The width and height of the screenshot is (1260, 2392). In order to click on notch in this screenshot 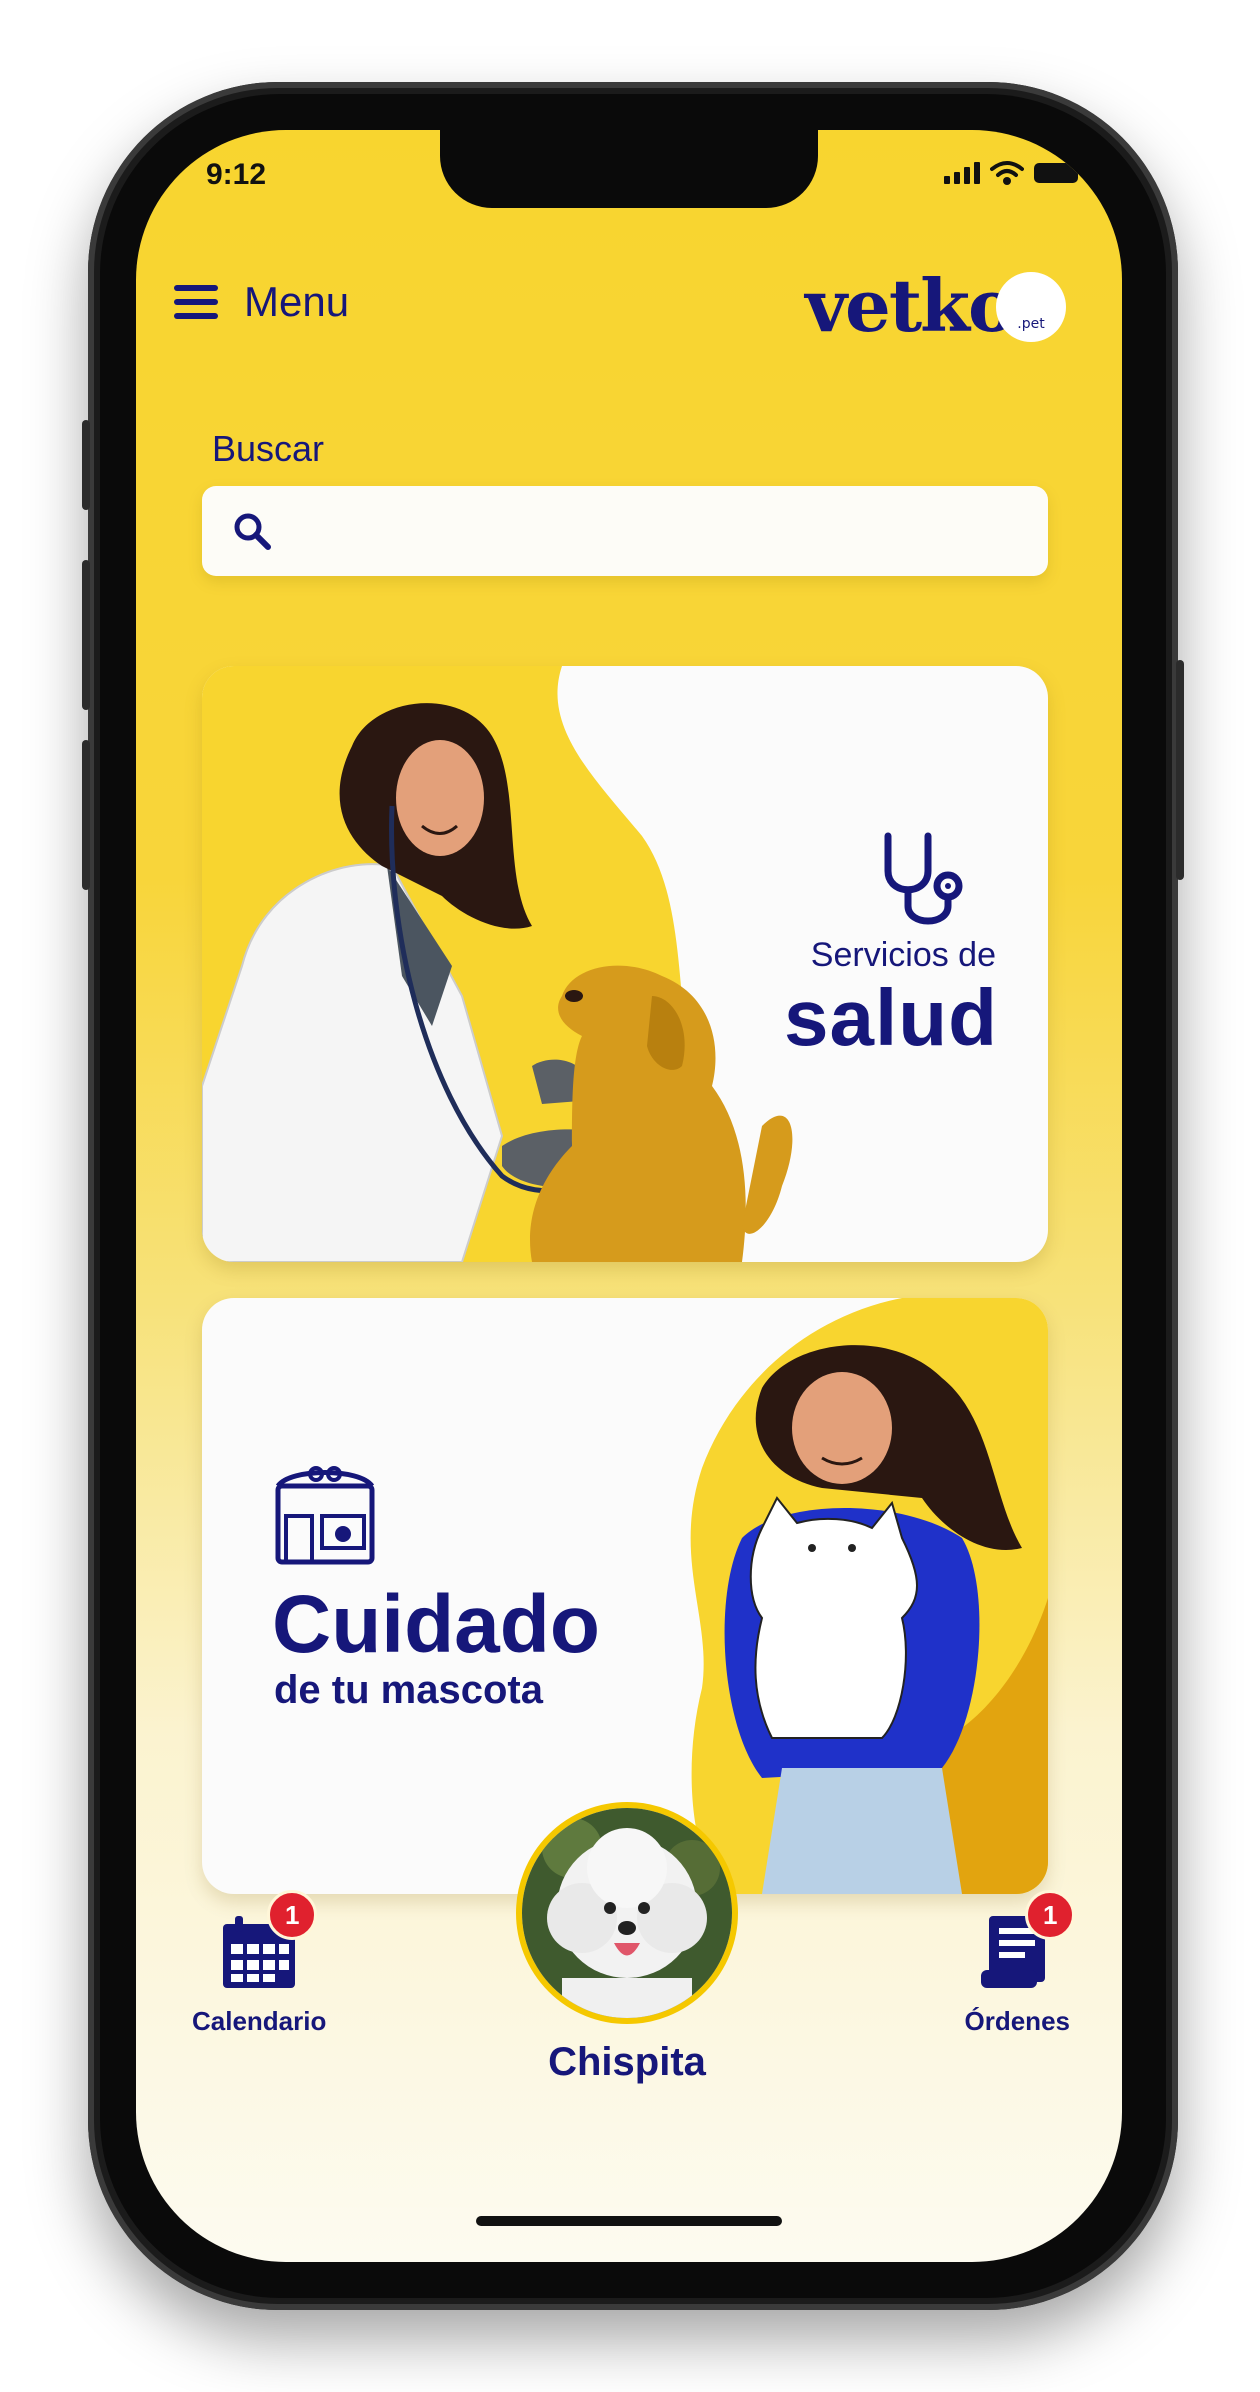, I will do `click(629, 169)`.